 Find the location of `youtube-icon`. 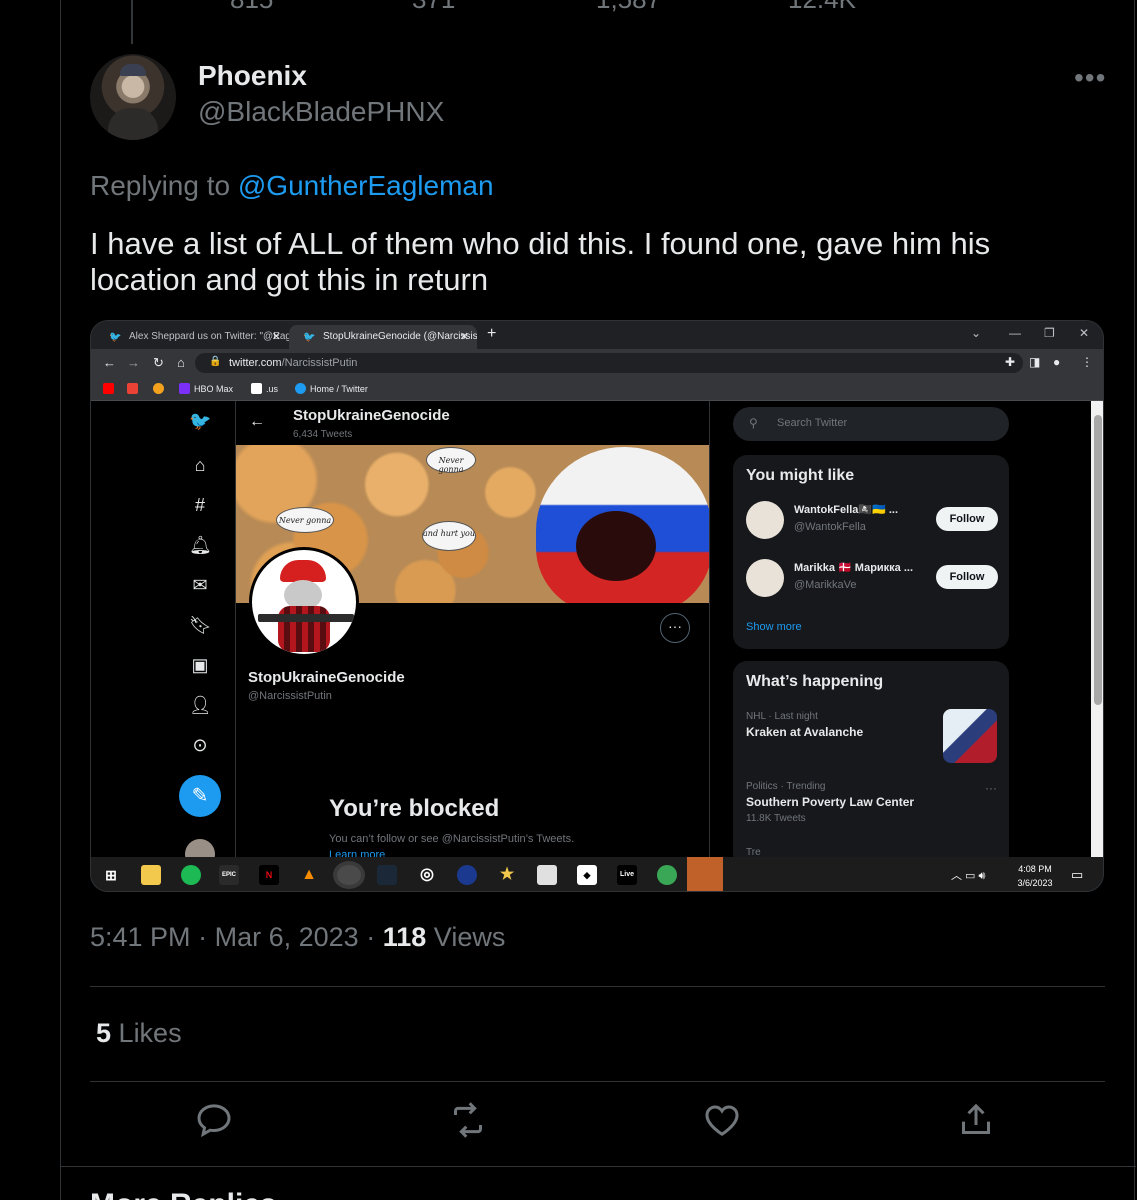

youtube-icon is located at coordinates (108, 388).